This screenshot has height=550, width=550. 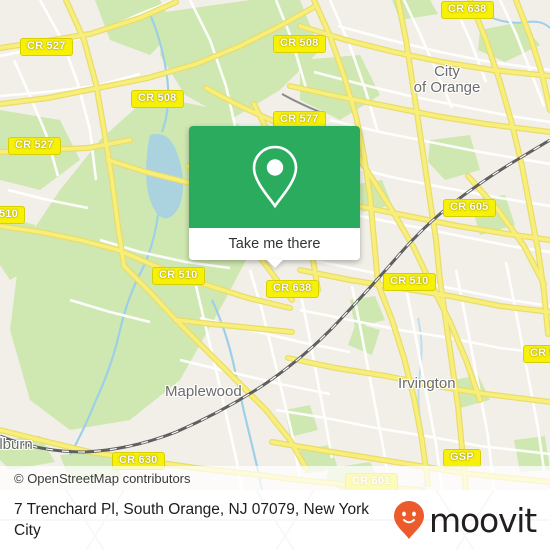 What do you see at coordinates (34, 146) in the screenshot?
I see `road-shield-cr527-south: CR 527` at bounding box center [34, 146].